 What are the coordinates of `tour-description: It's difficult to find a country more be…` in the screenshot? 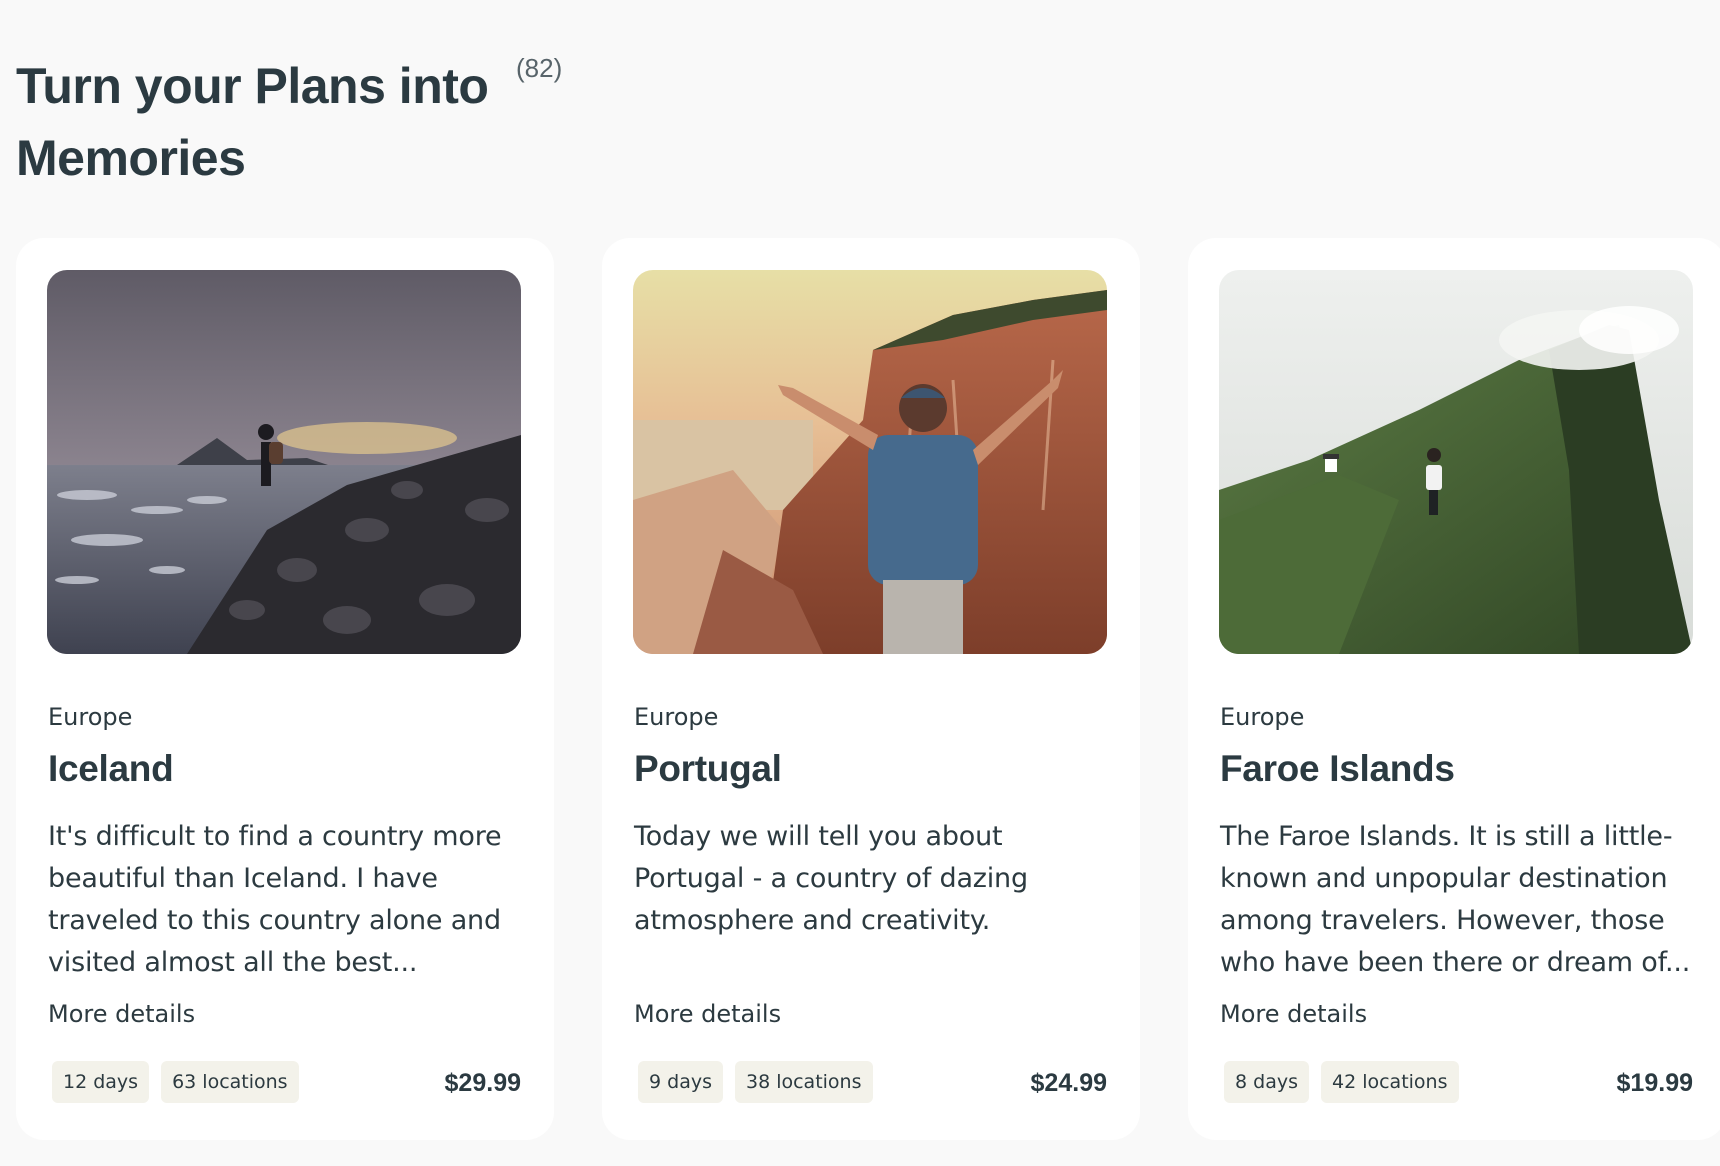 It's located at (275, 899).